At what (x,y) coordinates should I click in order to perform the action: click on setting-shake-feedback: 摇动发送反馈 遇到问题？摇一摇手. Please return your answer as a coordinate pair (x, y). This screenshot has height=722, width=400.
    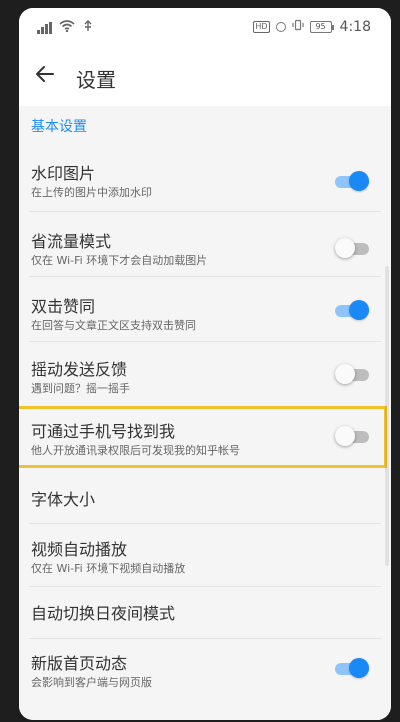
    Looking at the image, I should click on (205, 375).